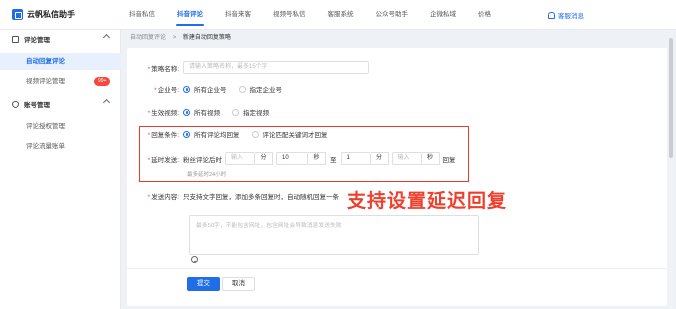  What do you see at coordinates (238, 284) in the screenshot?
I see `cancel-button: 取消` at bounding box center [238, 284].